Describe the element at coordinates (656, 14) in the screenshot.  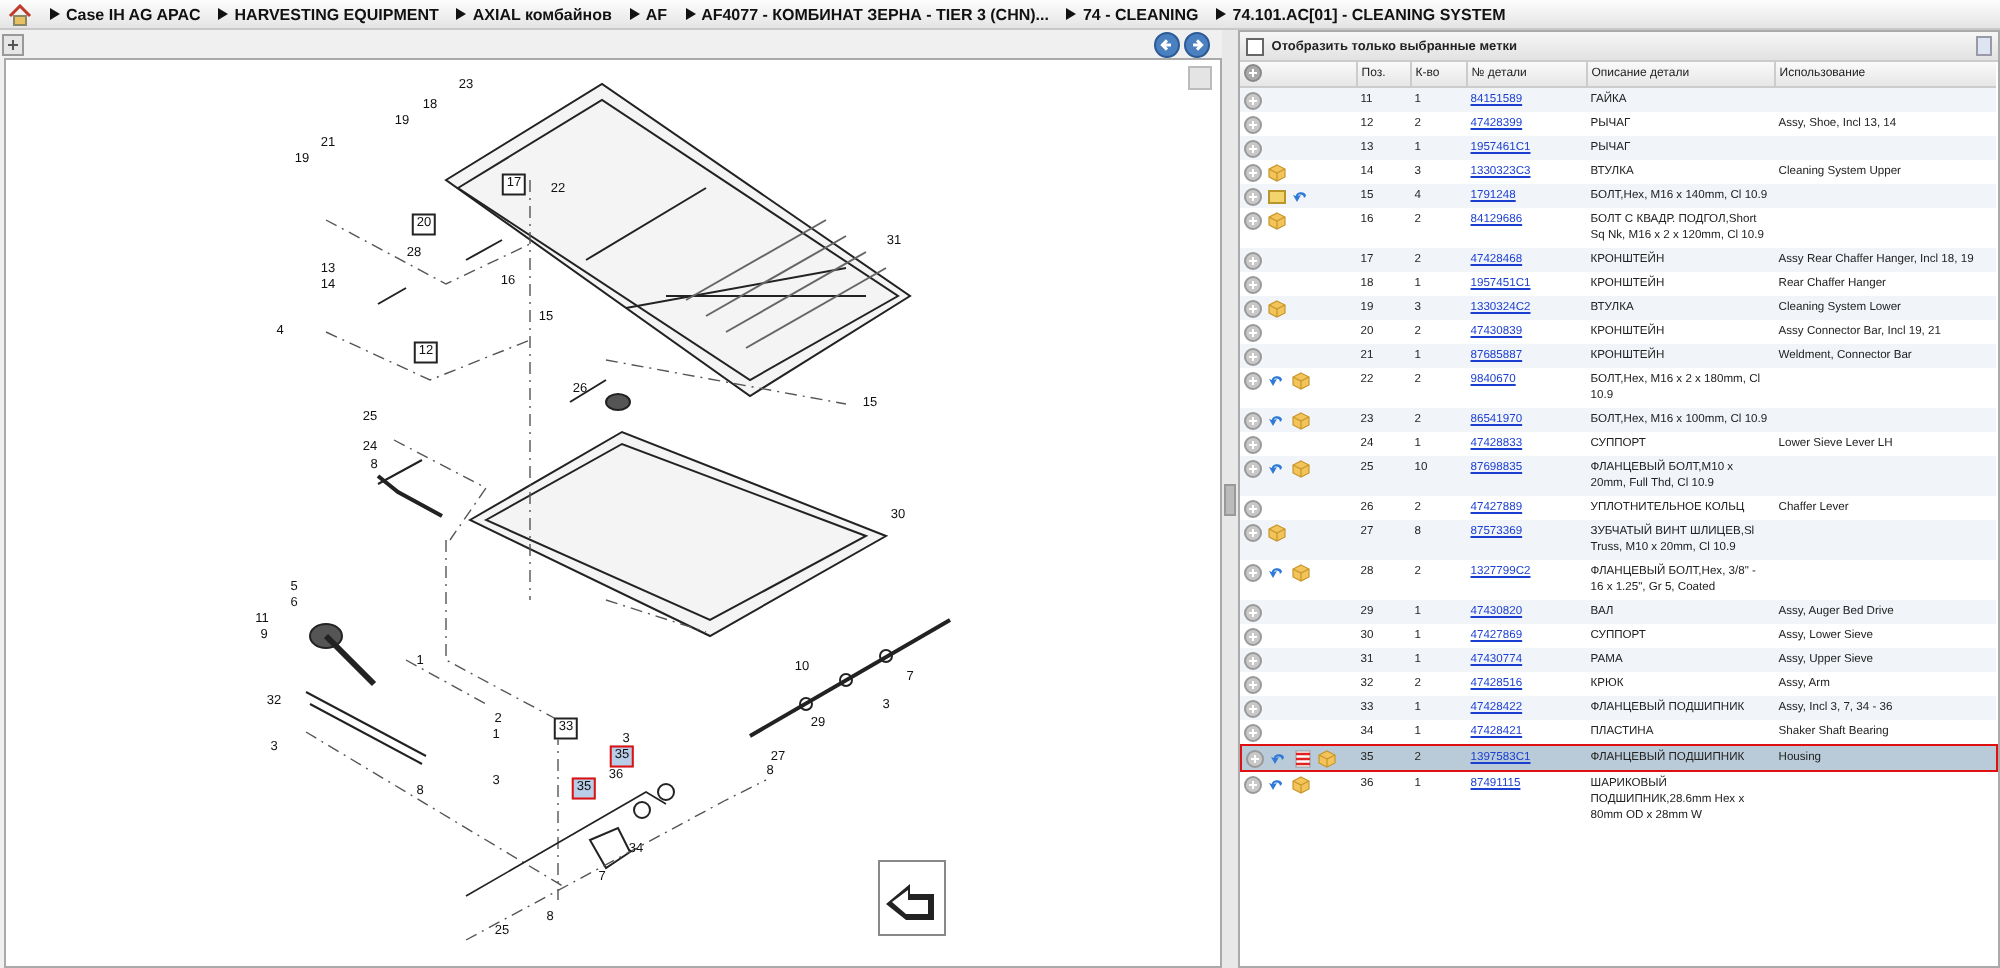
I see `breadcrumb-link: AF` at that location.